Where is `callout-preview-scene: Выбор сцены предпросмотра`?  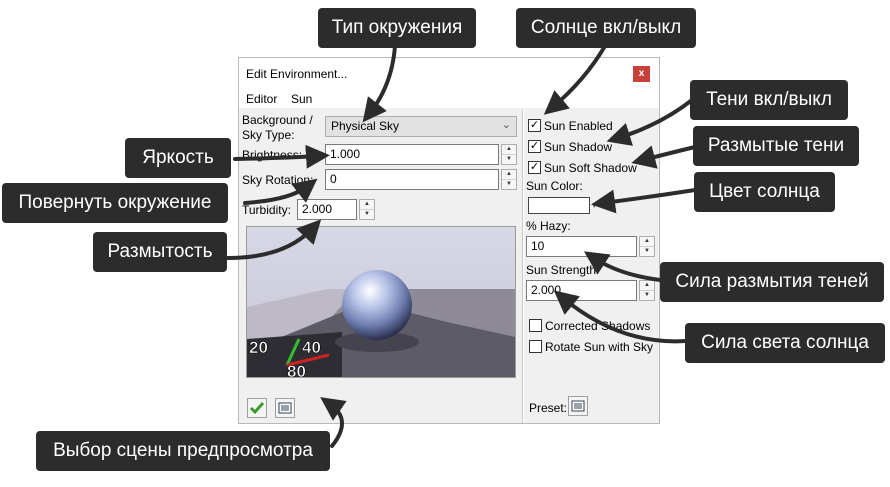
callout-preview-scene: Выбор сцены предпросмотра is located at coordinates (183, 451).